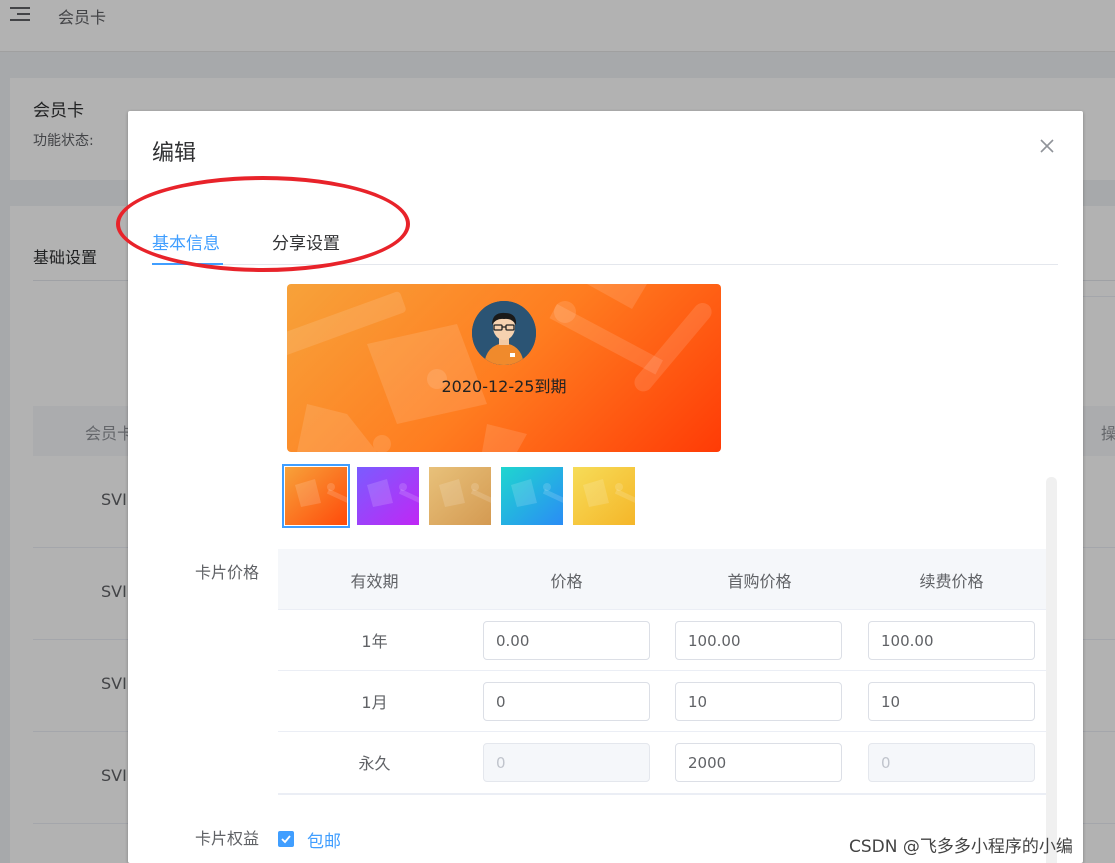 The image size is (1115, 863). Describe the element at coordinates (374, 763) in the screenshot. I see `period-label: 永久` at that location.